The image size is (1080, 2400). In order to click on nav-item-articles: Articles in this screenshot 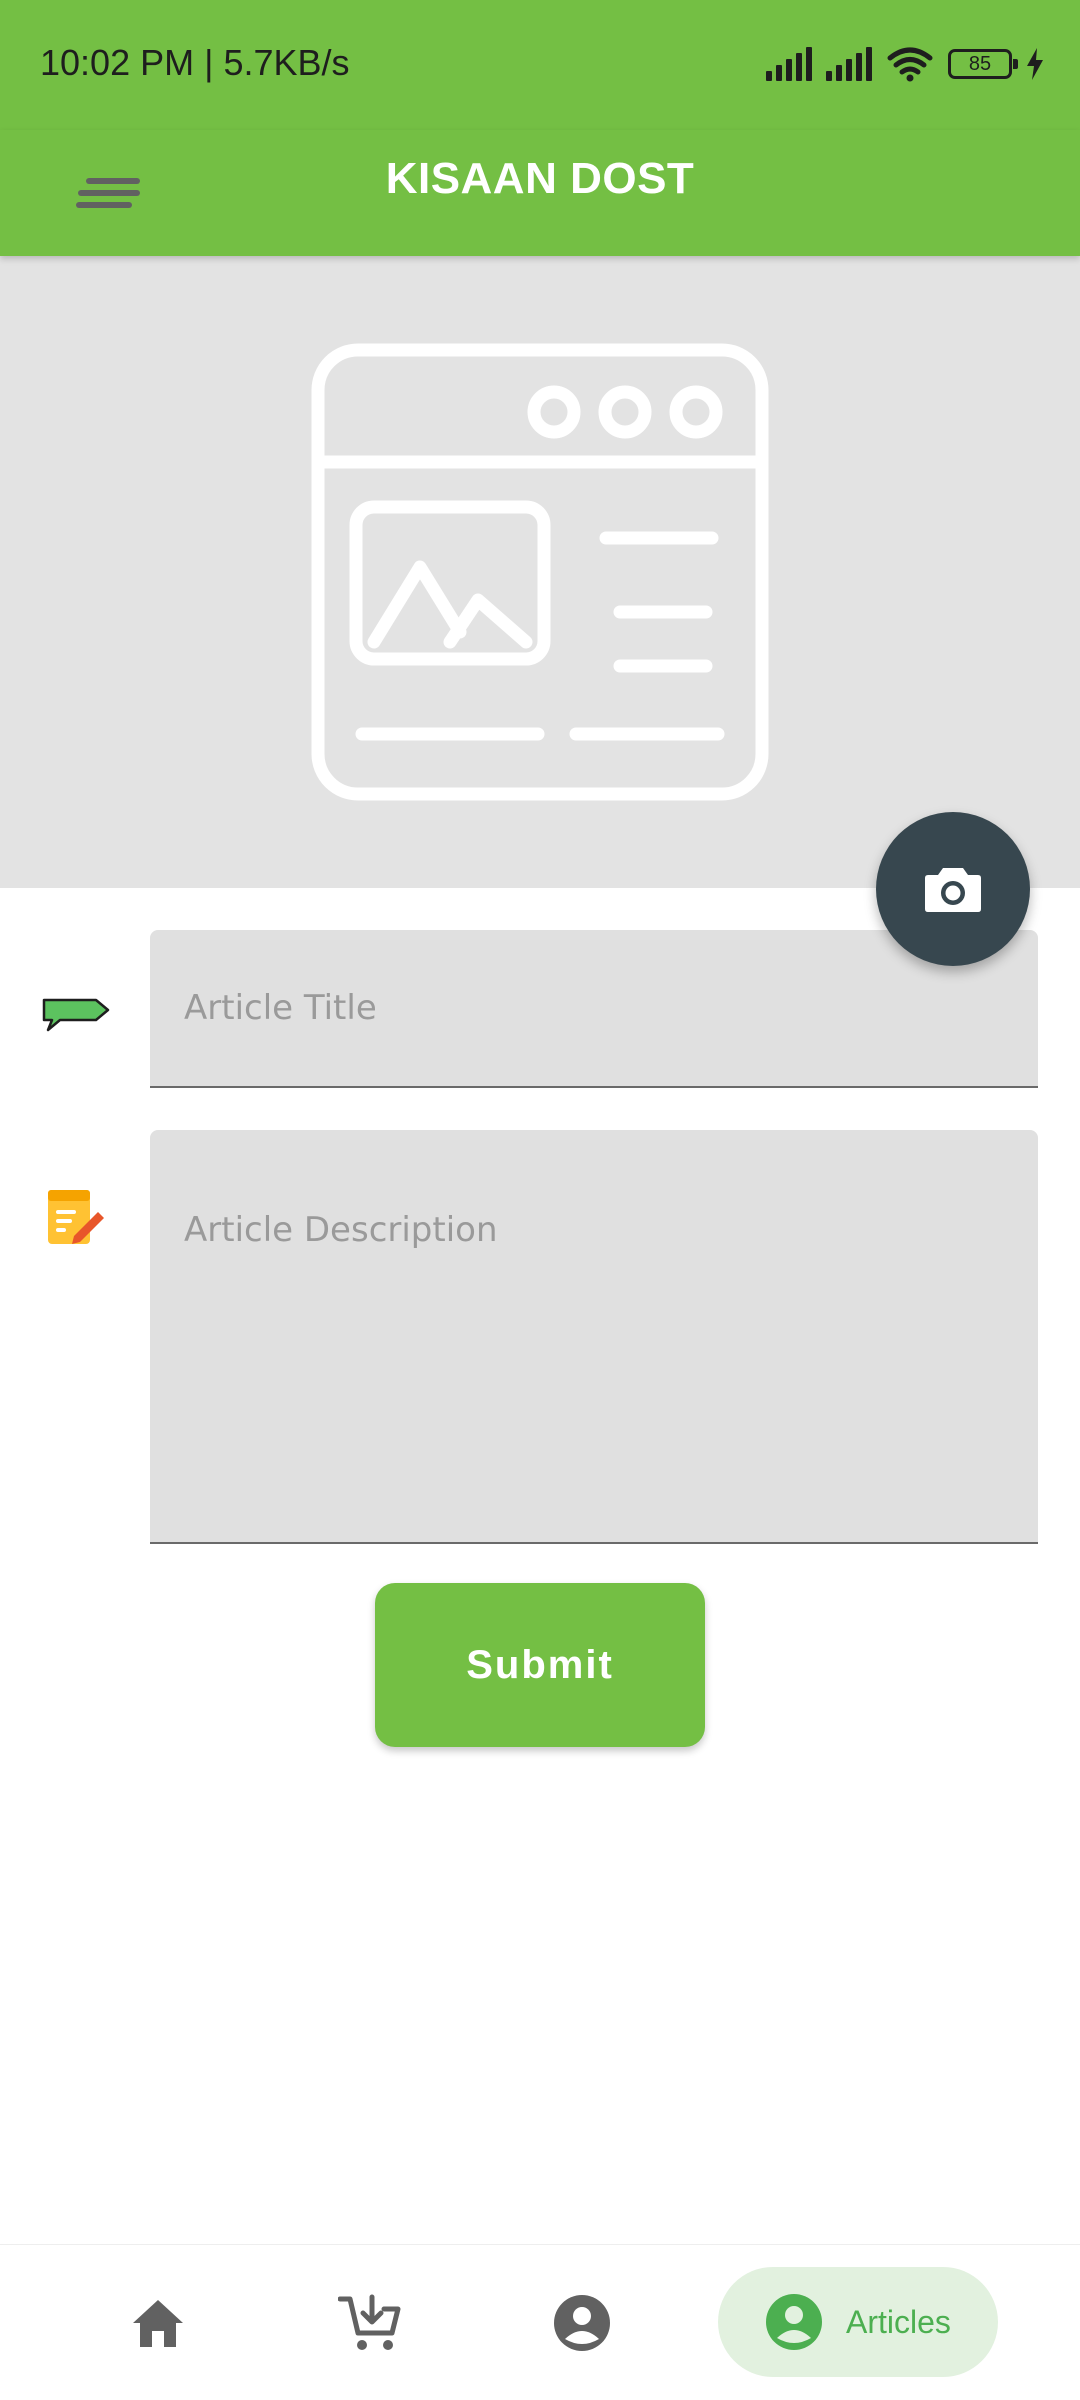, I will do `click(858, 2322)`.